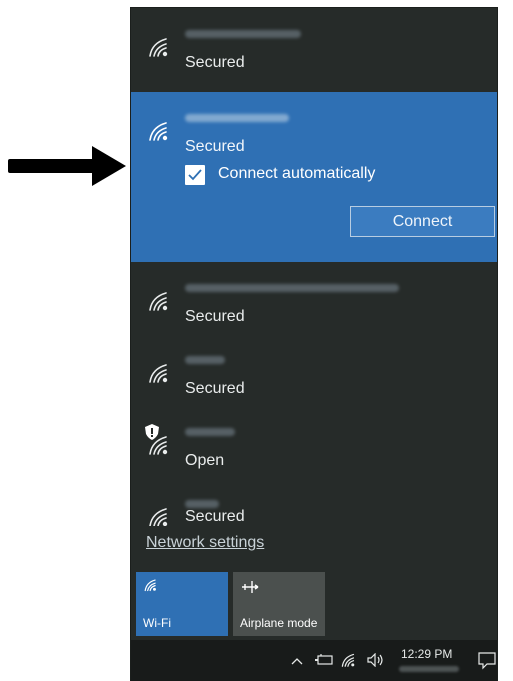 The width and height of the screenshot is (513, 681). Describe the element at coordinates (324, 660) in the screenshot. I see `battery-icon` at that location.